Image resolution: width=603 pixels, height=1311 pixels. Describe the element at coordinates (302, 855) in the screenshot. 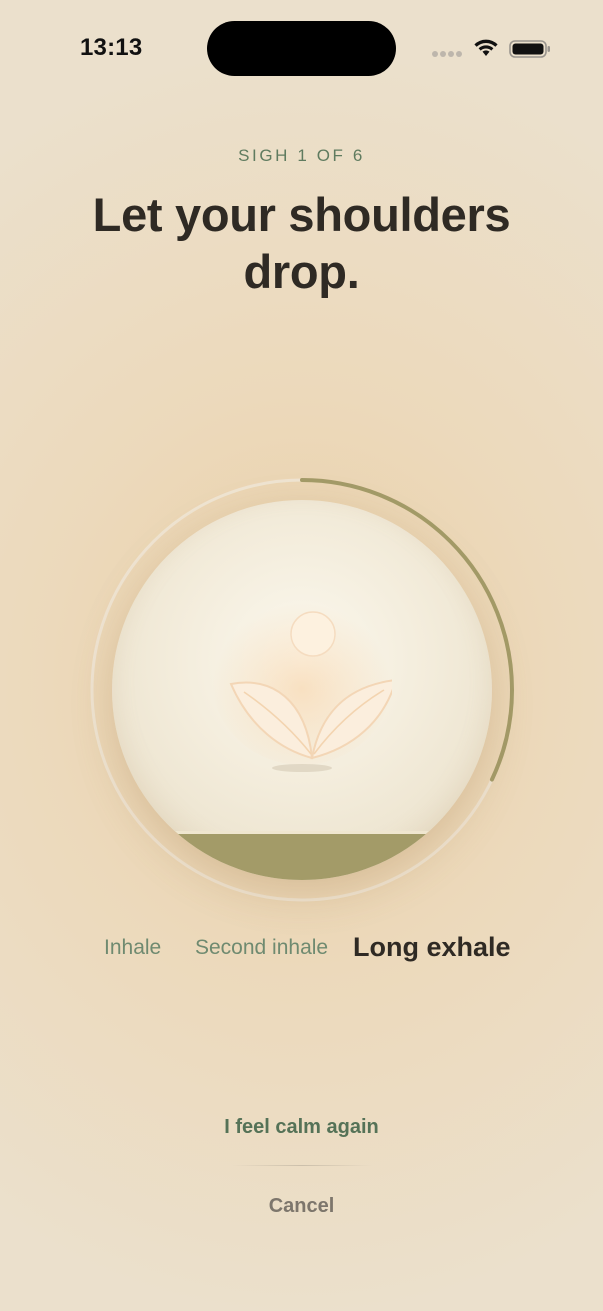

I see `breath-fill-level` at that location.